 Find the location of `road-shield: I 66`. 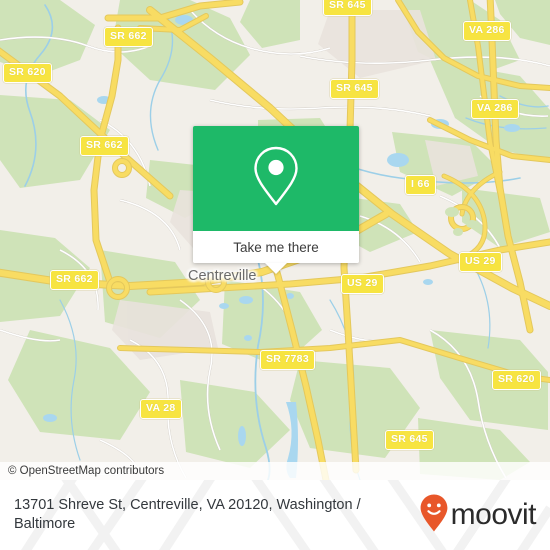

road-shield: I 66 is located at coordinates (420, 185).